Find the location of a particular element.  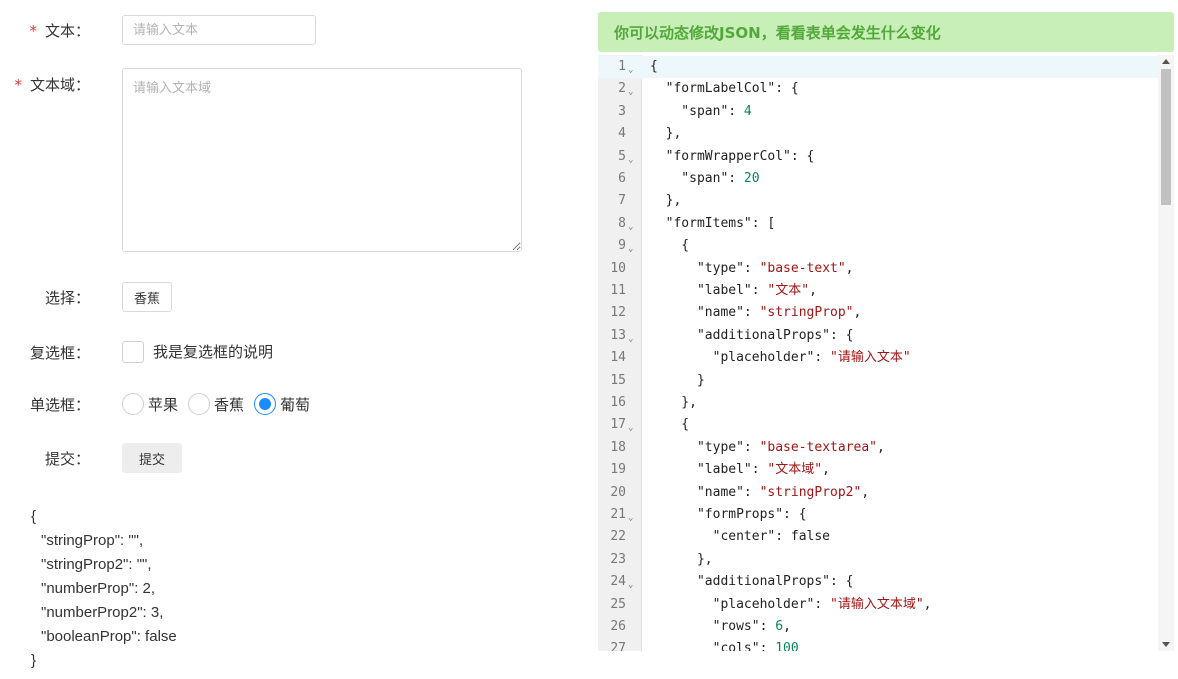

code-line: 27 "cols": 100 is located at coordinates (878, 644).